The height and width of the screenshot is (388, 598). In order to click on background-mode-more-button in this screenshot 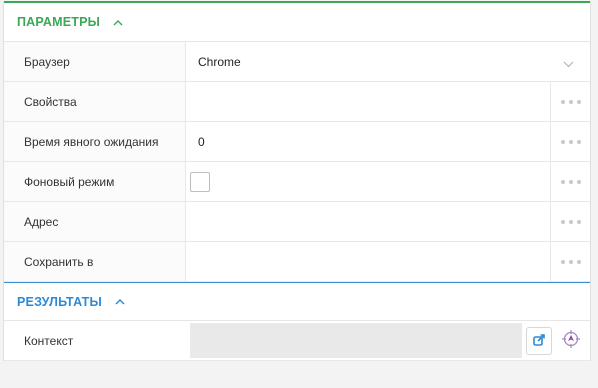, I will do `click(570, 181)`.